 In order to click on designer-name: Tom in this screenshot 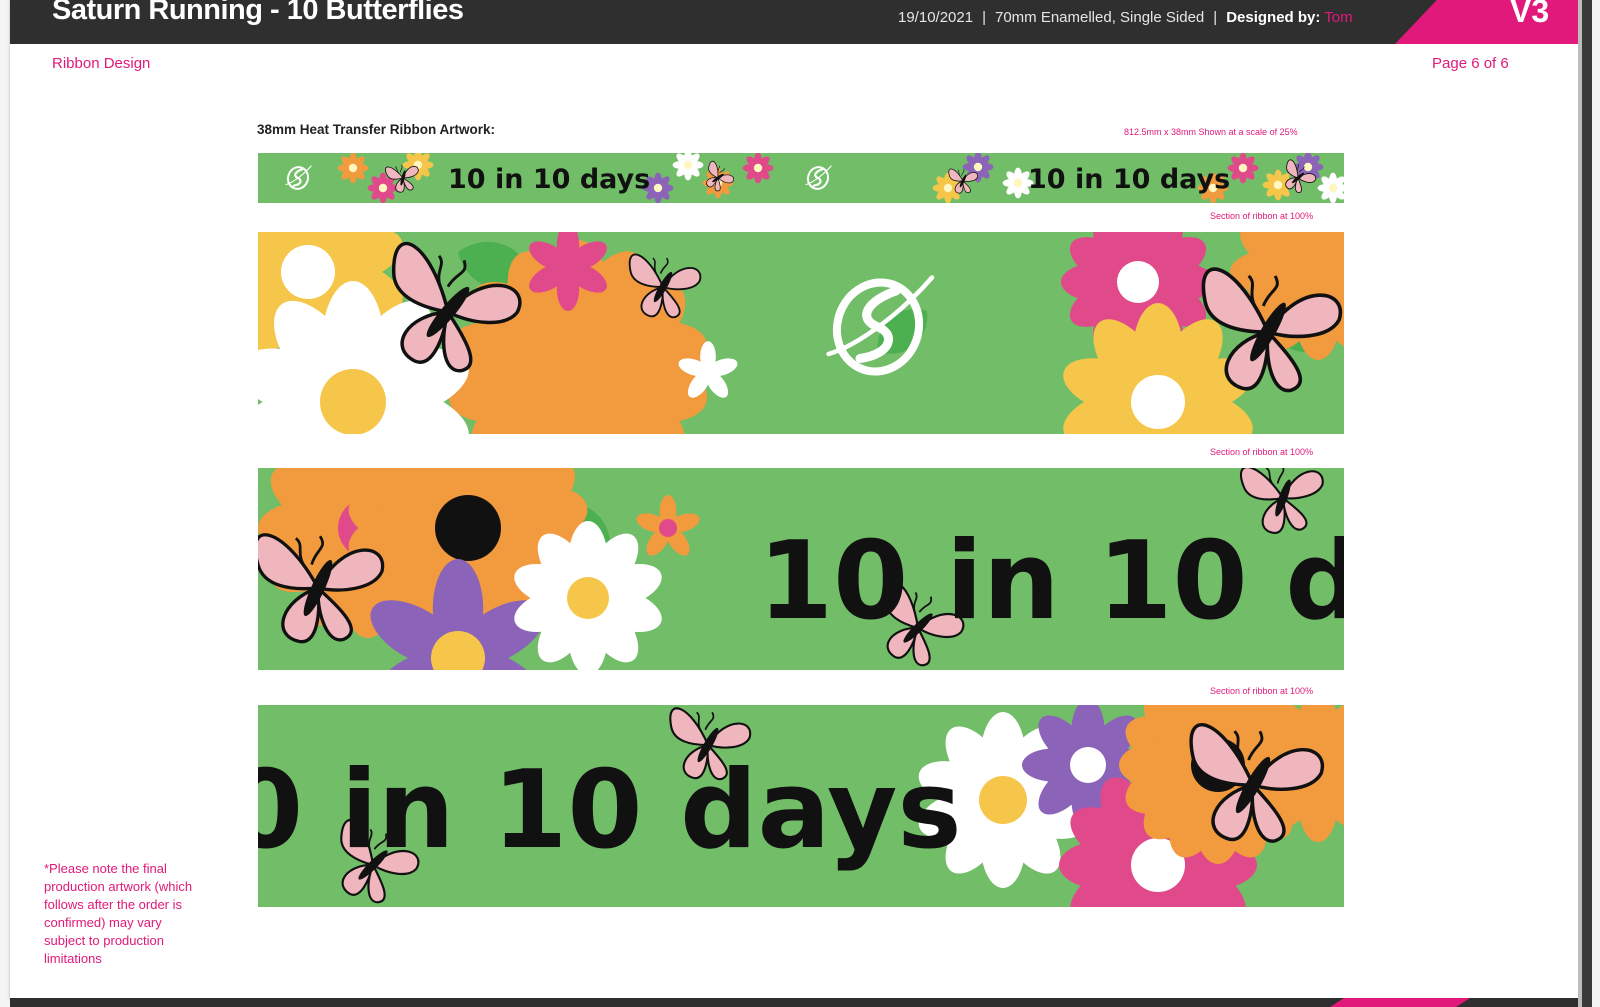, I will do `click(1338, 17)`.